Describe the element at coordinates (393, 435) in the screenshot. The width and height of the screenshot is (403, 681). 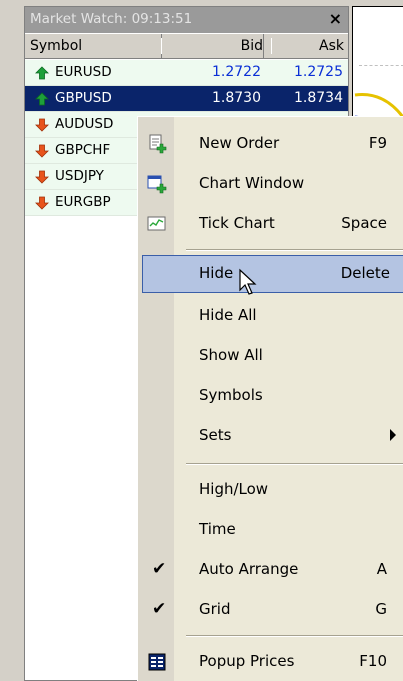
I see `submenu-arrow-icon` at that location.